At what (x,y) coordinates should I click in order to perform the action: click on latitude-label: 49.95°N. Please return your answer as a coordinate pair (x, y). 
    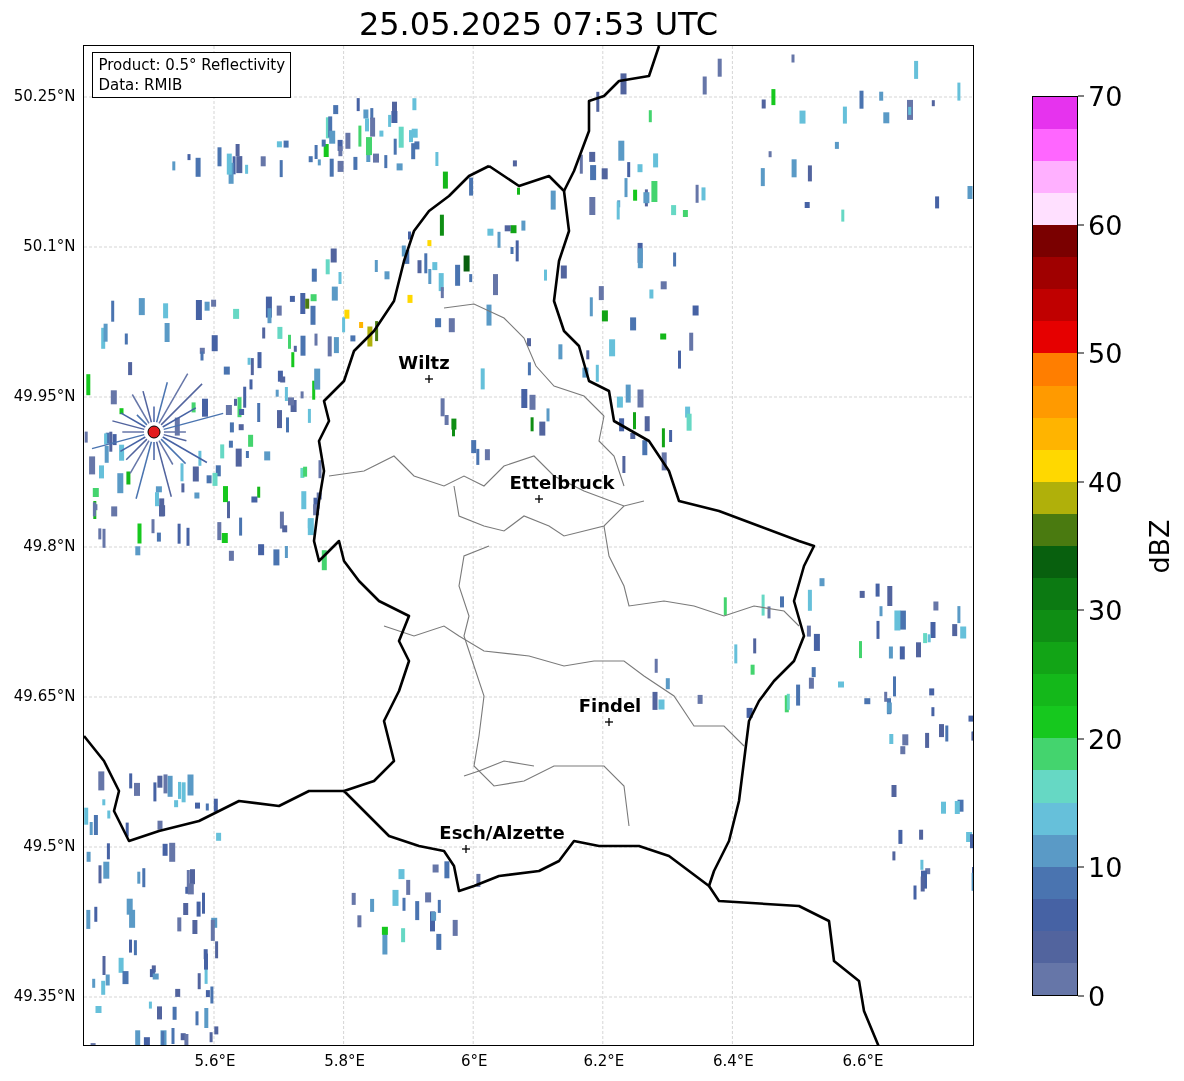
    Looking at the image, I should click on (44, 396).